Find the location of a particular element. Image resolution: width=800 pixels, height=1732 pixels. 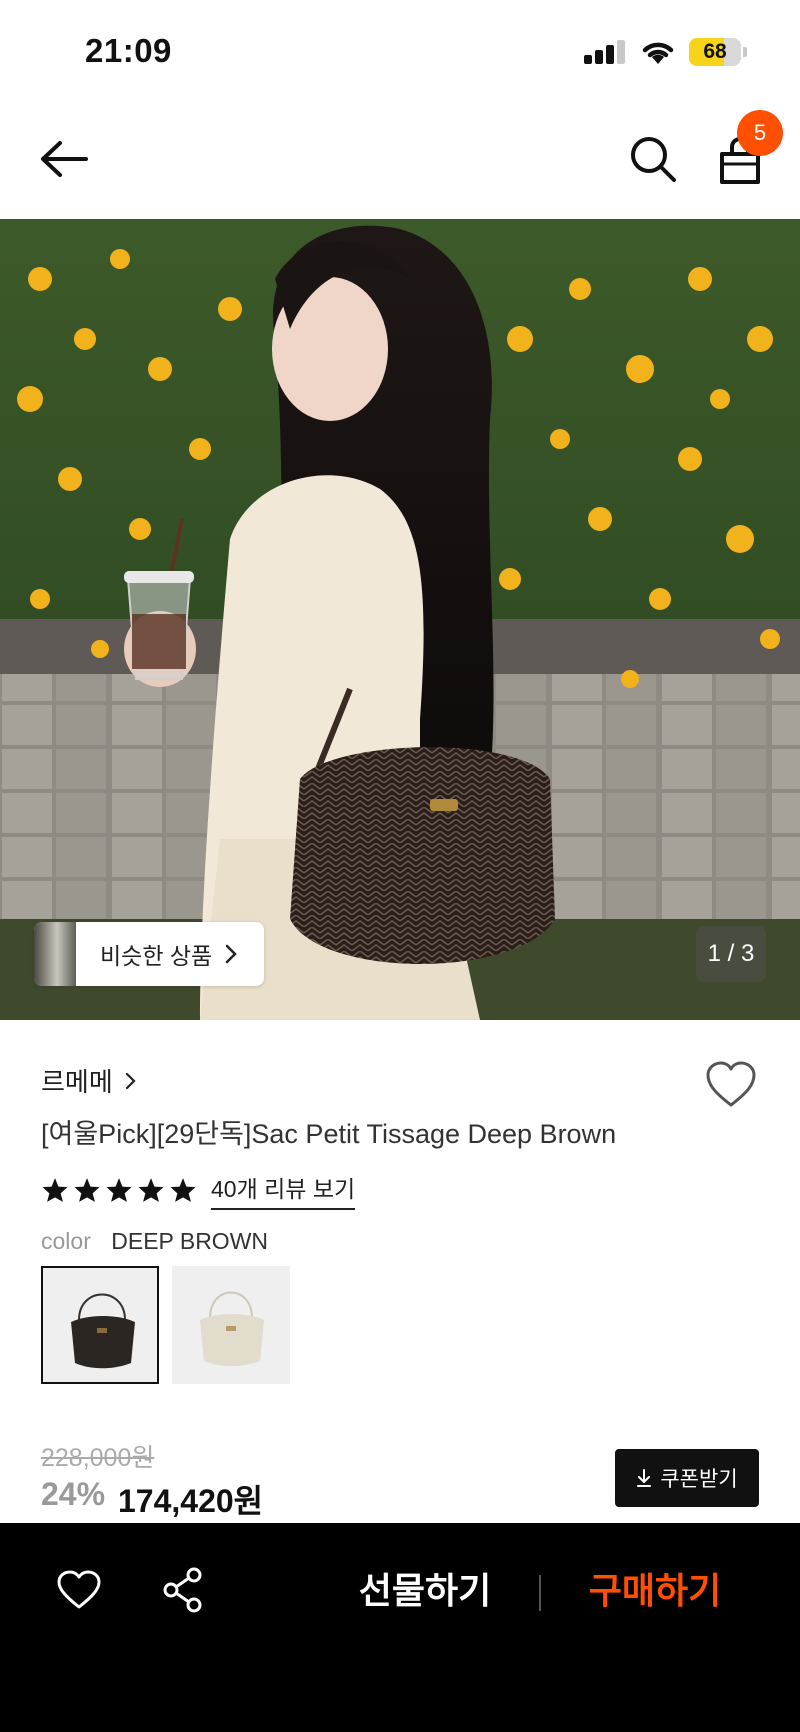

battery-cap is located at coordinates (745, 52).